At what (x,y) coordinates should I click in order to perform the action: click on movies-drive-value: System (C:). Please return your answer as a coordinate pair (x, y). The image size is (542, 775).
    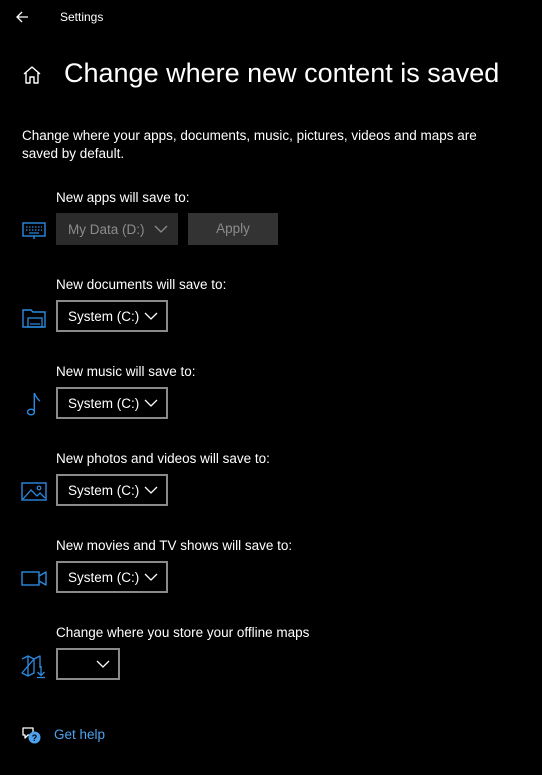
    Looking at the image, I should click on (104, 577).